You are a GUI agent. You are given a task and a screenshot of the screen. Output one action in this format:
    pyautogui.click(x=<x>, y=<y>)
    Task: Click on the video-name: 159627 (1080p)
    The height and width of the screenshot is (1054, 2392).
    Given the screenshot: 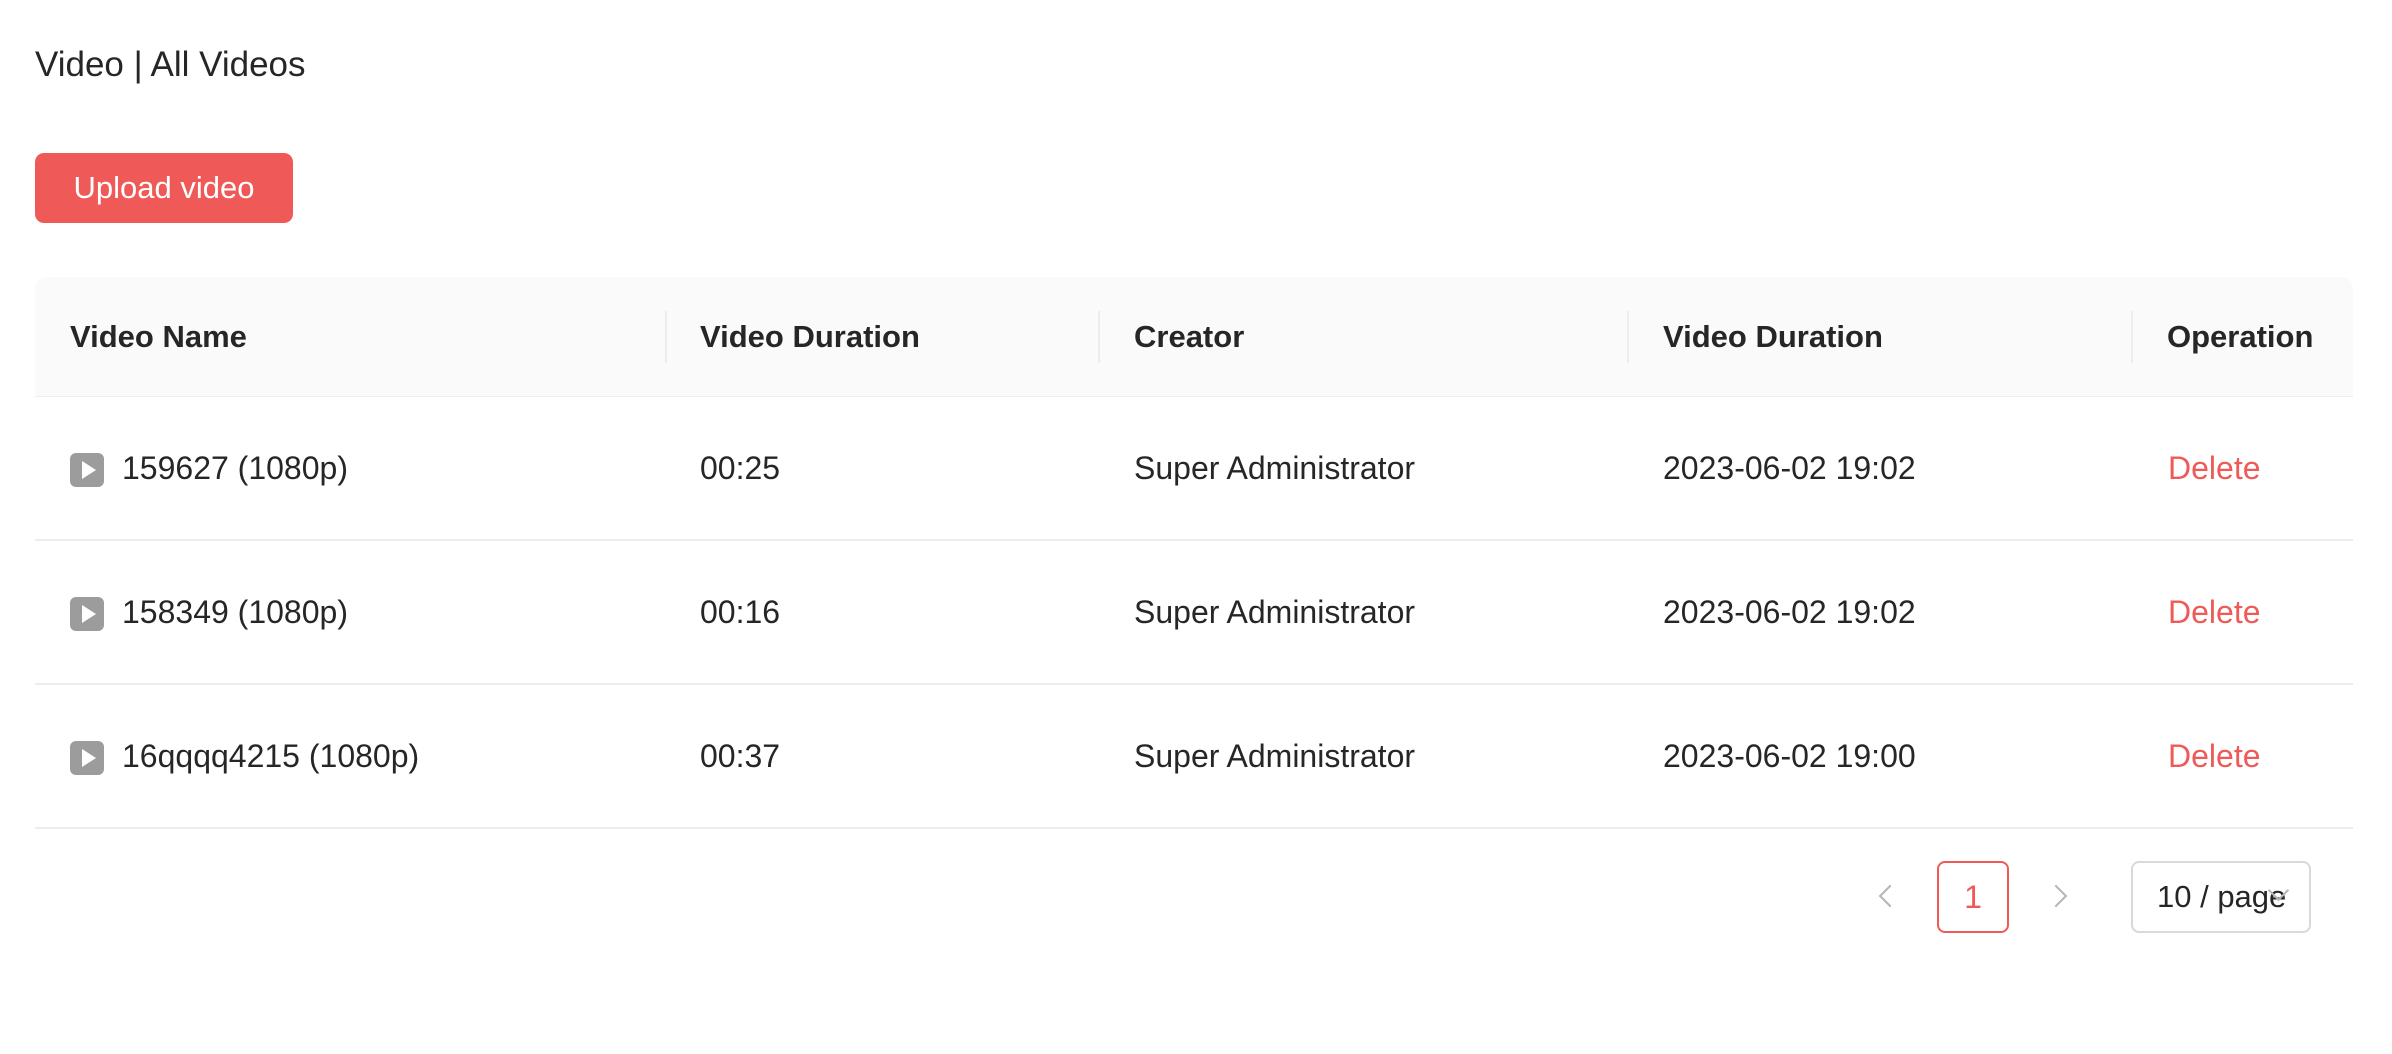 What is the action you would take?
    pyautogui.click(x=235, y=468)
    